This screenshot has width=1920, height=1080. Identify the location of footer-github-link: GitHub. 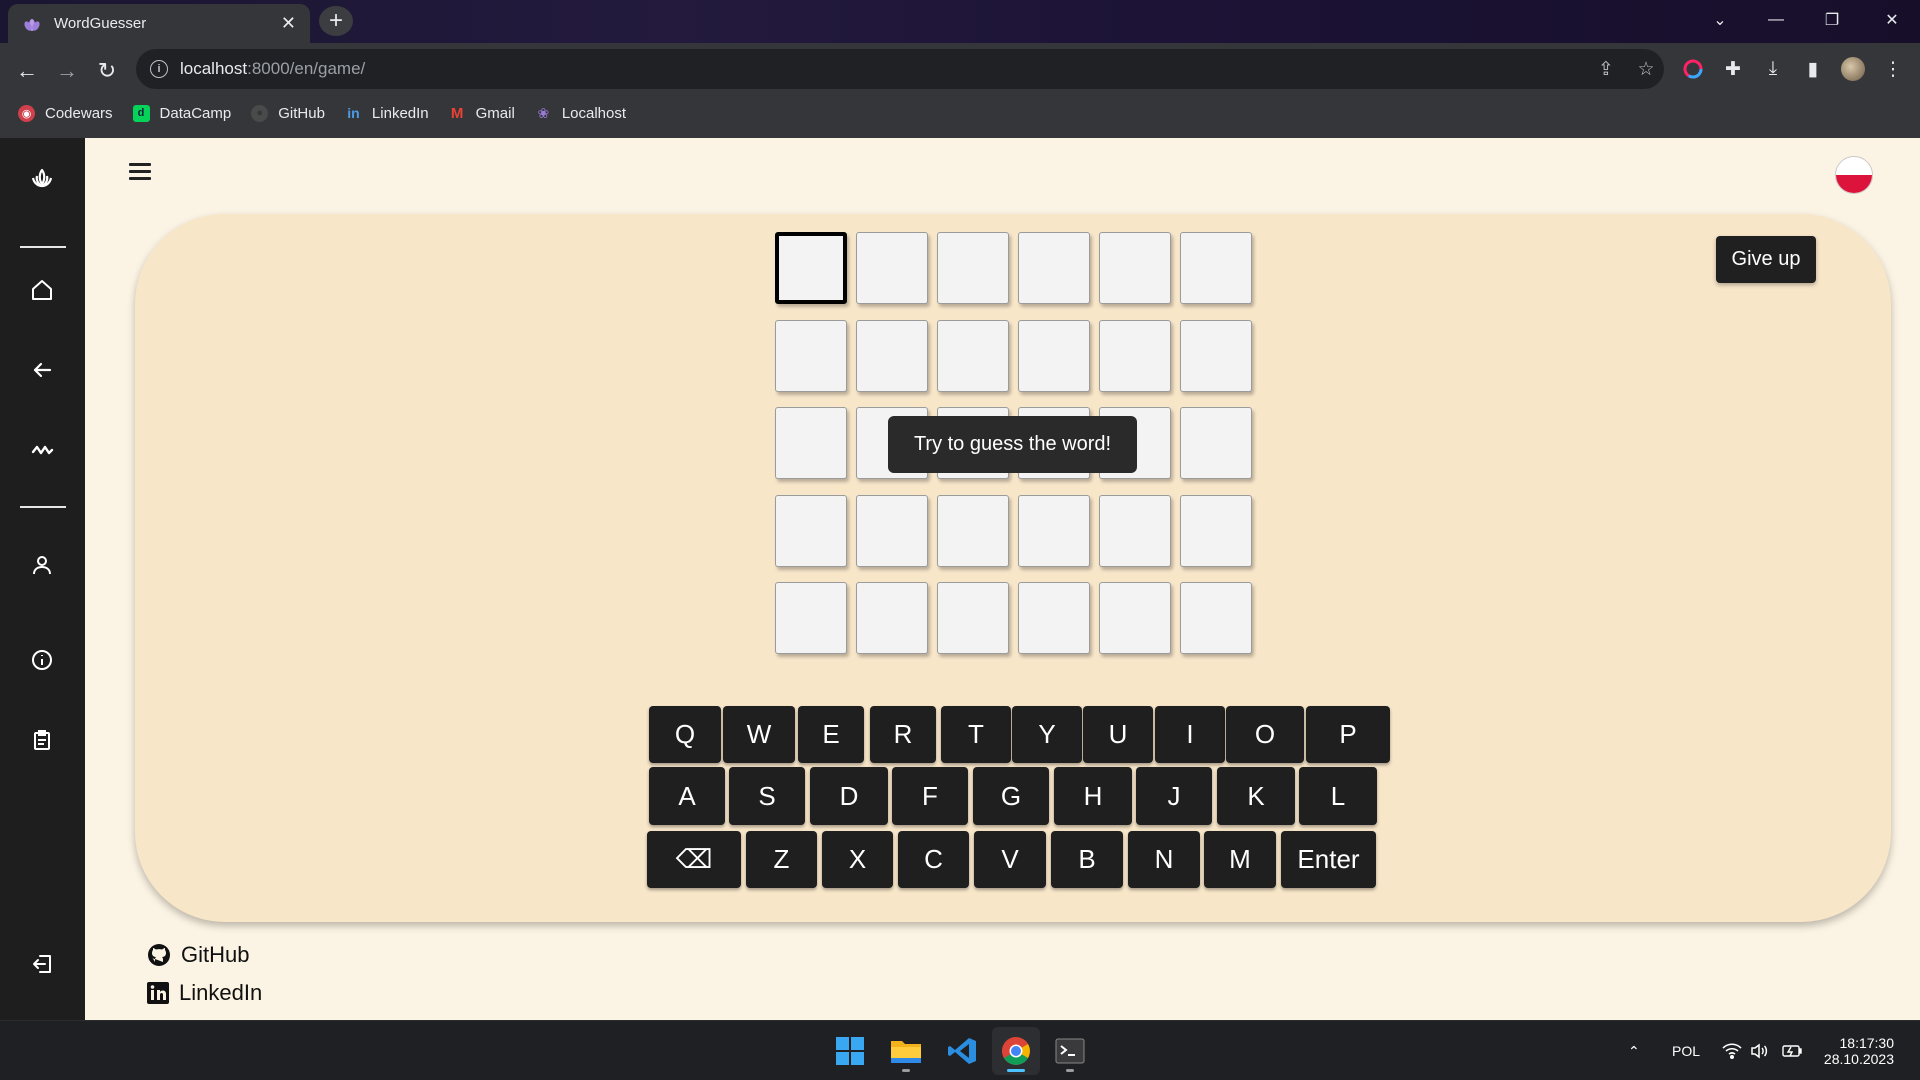
(204, 955).